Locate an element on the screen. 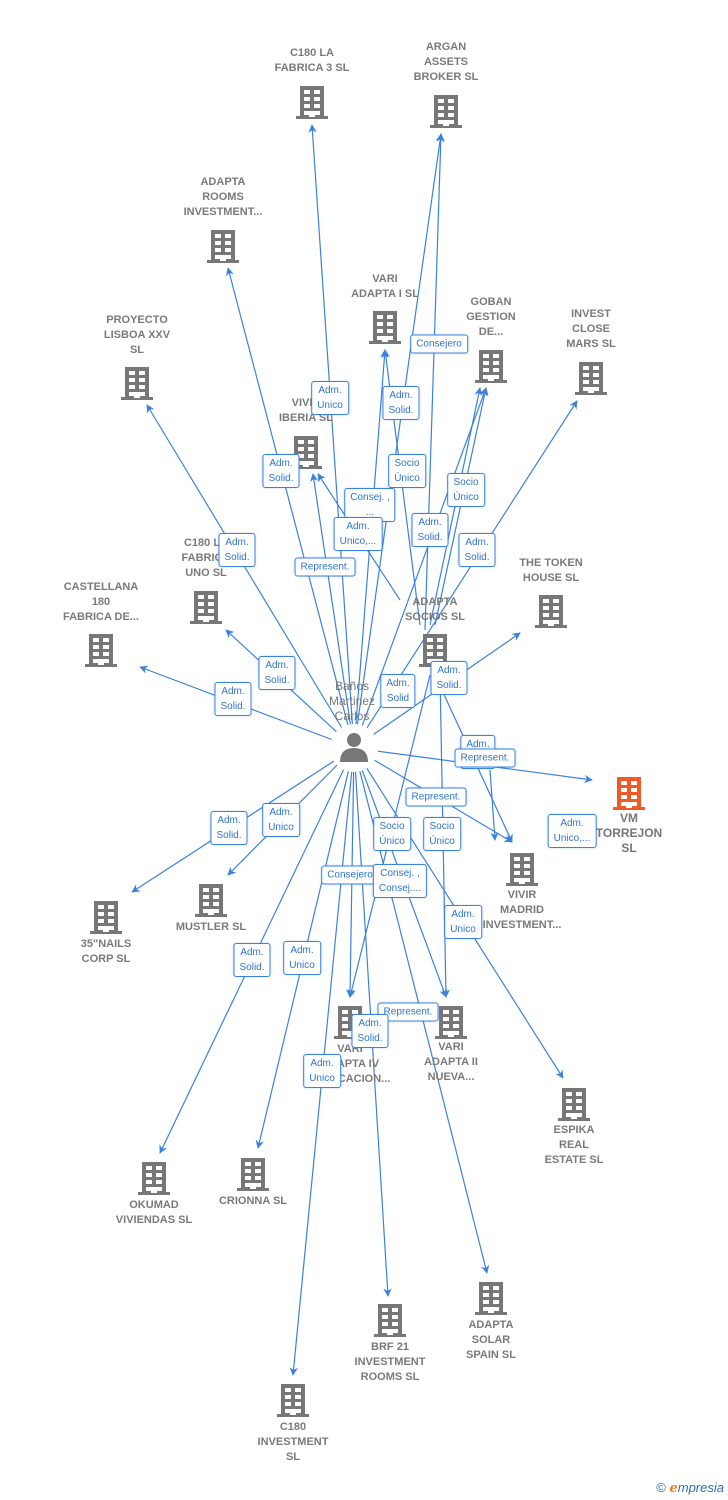 The image size is (728, 1500). company-node-brf-21-investment-rooms: BRF 21 INVESTMENT ROOMS SL is located at coordinates (390, 1343).